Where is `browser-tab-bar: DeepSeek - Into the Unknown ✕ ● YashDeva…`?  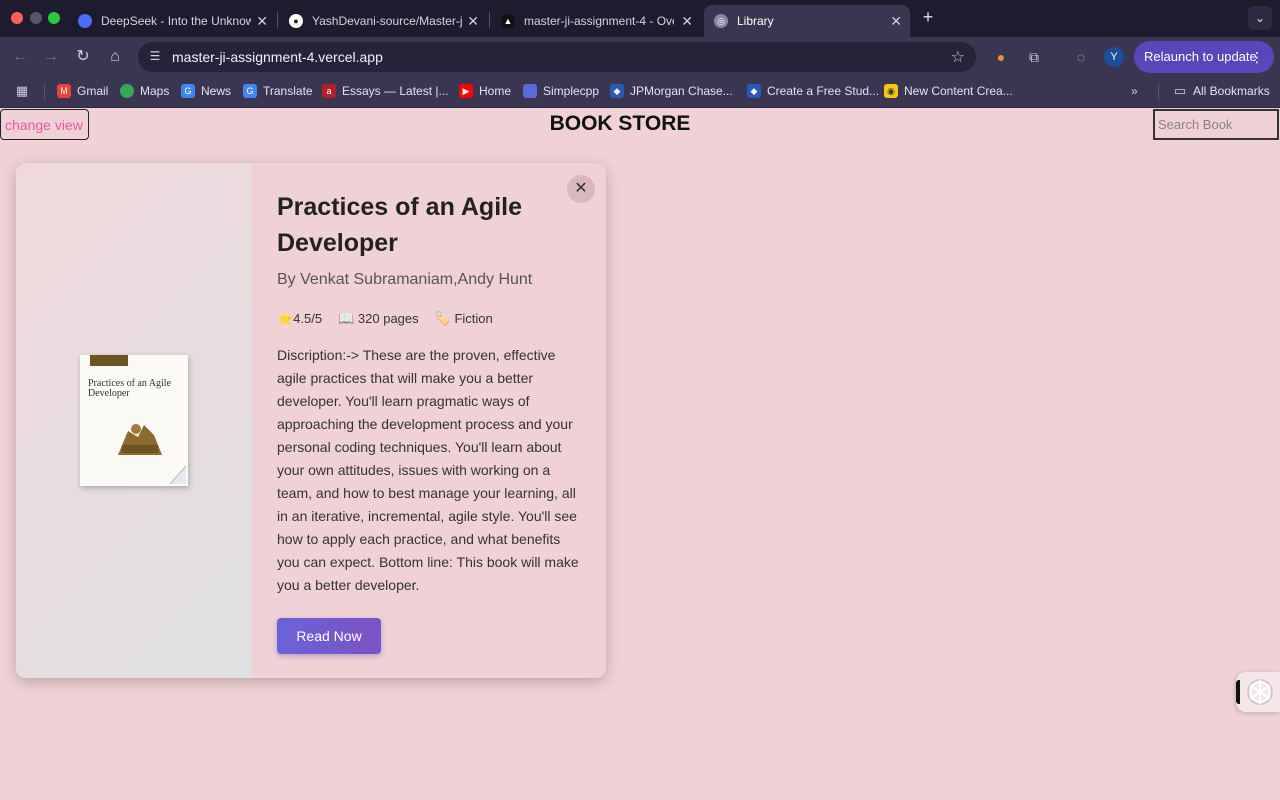 browser-tab-bar: DeepSeek - Into the Unknown ✕ ● YashDeva… is located at coordinates (640, 18).